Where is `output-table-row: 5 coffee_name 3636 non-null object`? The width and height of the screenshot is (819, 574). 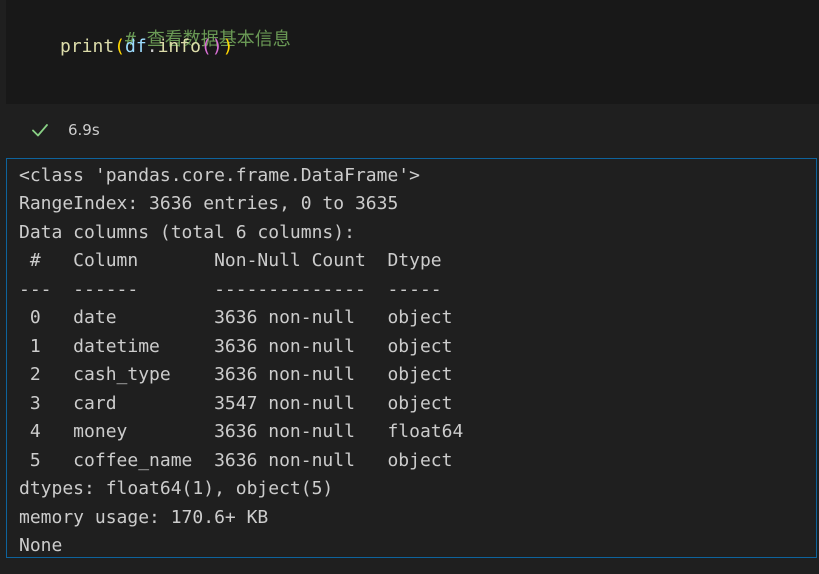 output-table-row: 5 coffee_name 3636 non-null object is located at coordinates (241, 460).